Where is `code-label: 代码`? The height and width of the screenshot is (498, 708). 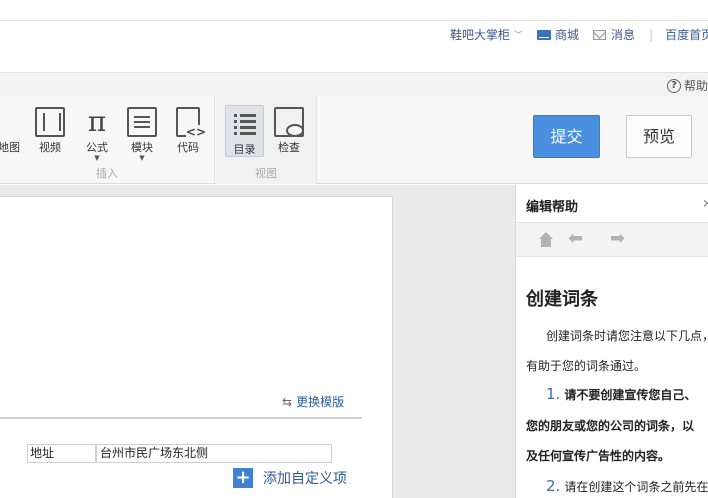
code-label: 代码 is located at coordinates (188, 147).